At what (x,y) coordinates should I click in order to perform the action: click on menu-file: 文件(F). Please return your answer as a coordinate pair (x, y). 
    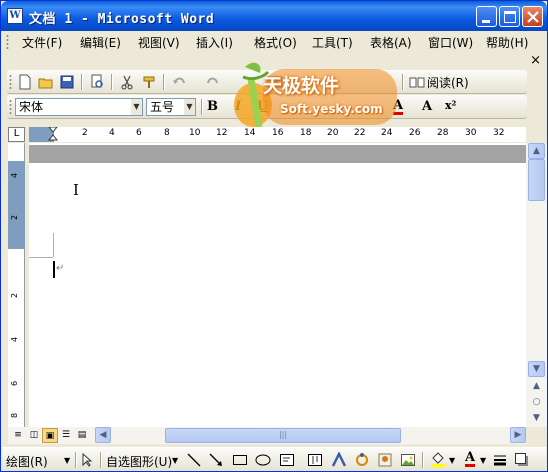
    Looking at the image, I should click on (42, 42).